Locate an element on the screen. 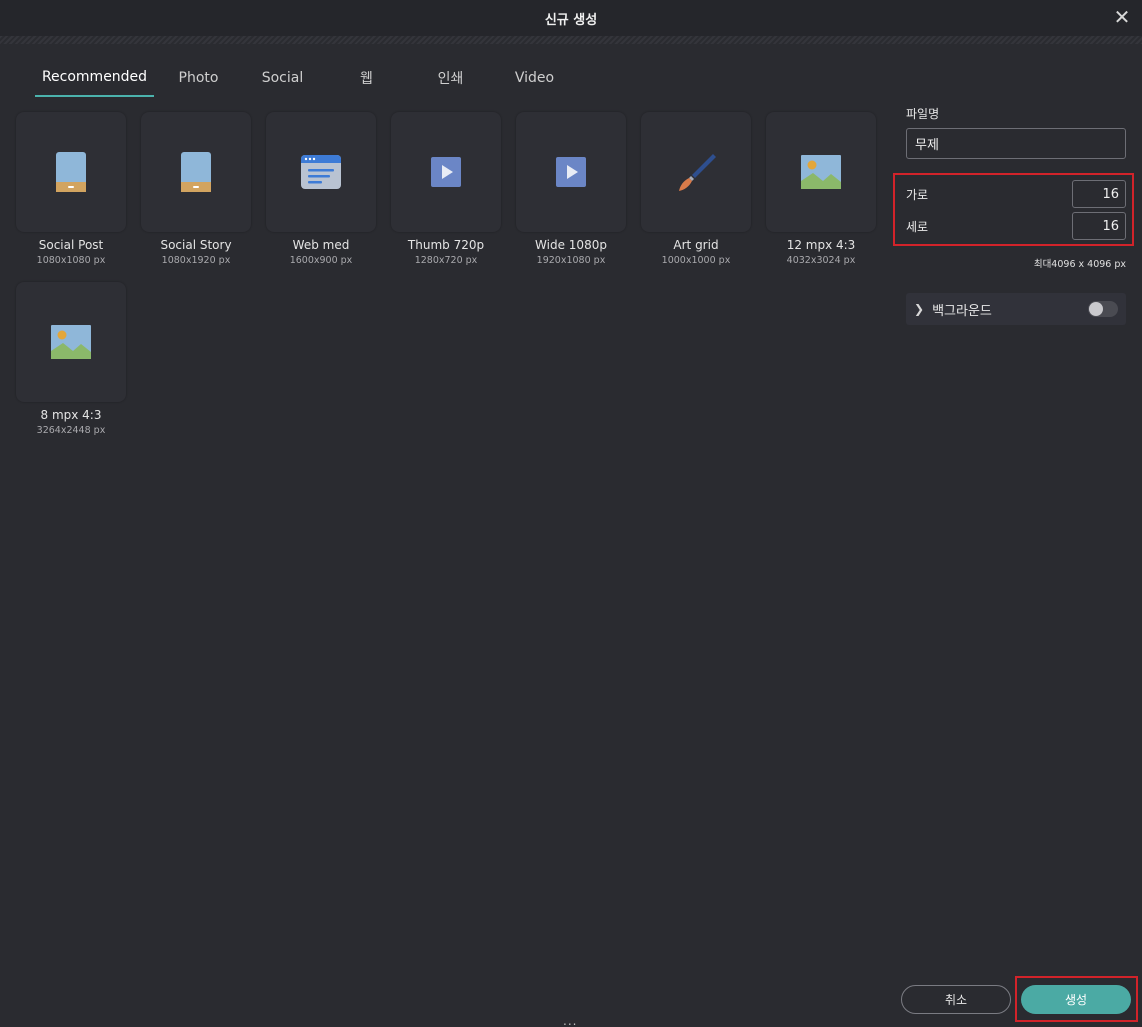  preset-tabs: Recommended Photo Social 웹 인쇄 Video is located at coordinates (307, 78).